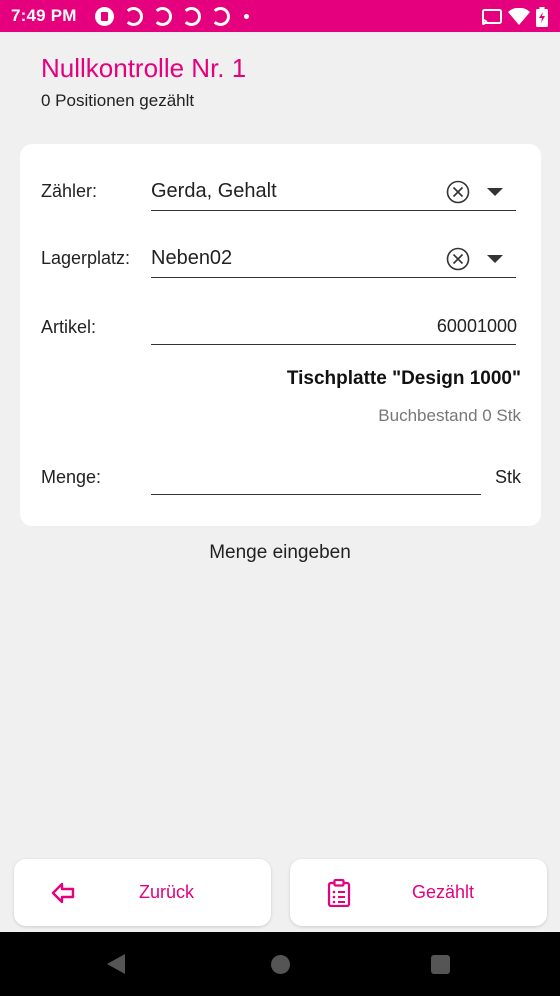 Image resolution: width=560 pixels, height=996 pixels. What do you see at coordinates (440, 964) in the screenshot?
I see `nav-recents-icon` at bounding box center [440, 964].